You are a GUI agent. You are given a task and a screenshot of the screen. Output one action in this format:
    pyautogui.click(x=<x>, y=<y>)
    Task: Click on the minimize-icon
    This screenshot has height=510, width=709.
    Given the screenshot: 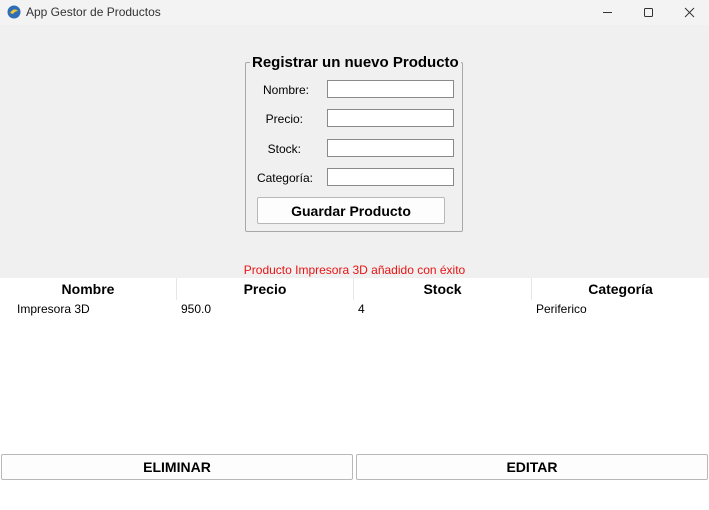 What is the action you would take?
    pyautogui.click(x=607, y=12)
    